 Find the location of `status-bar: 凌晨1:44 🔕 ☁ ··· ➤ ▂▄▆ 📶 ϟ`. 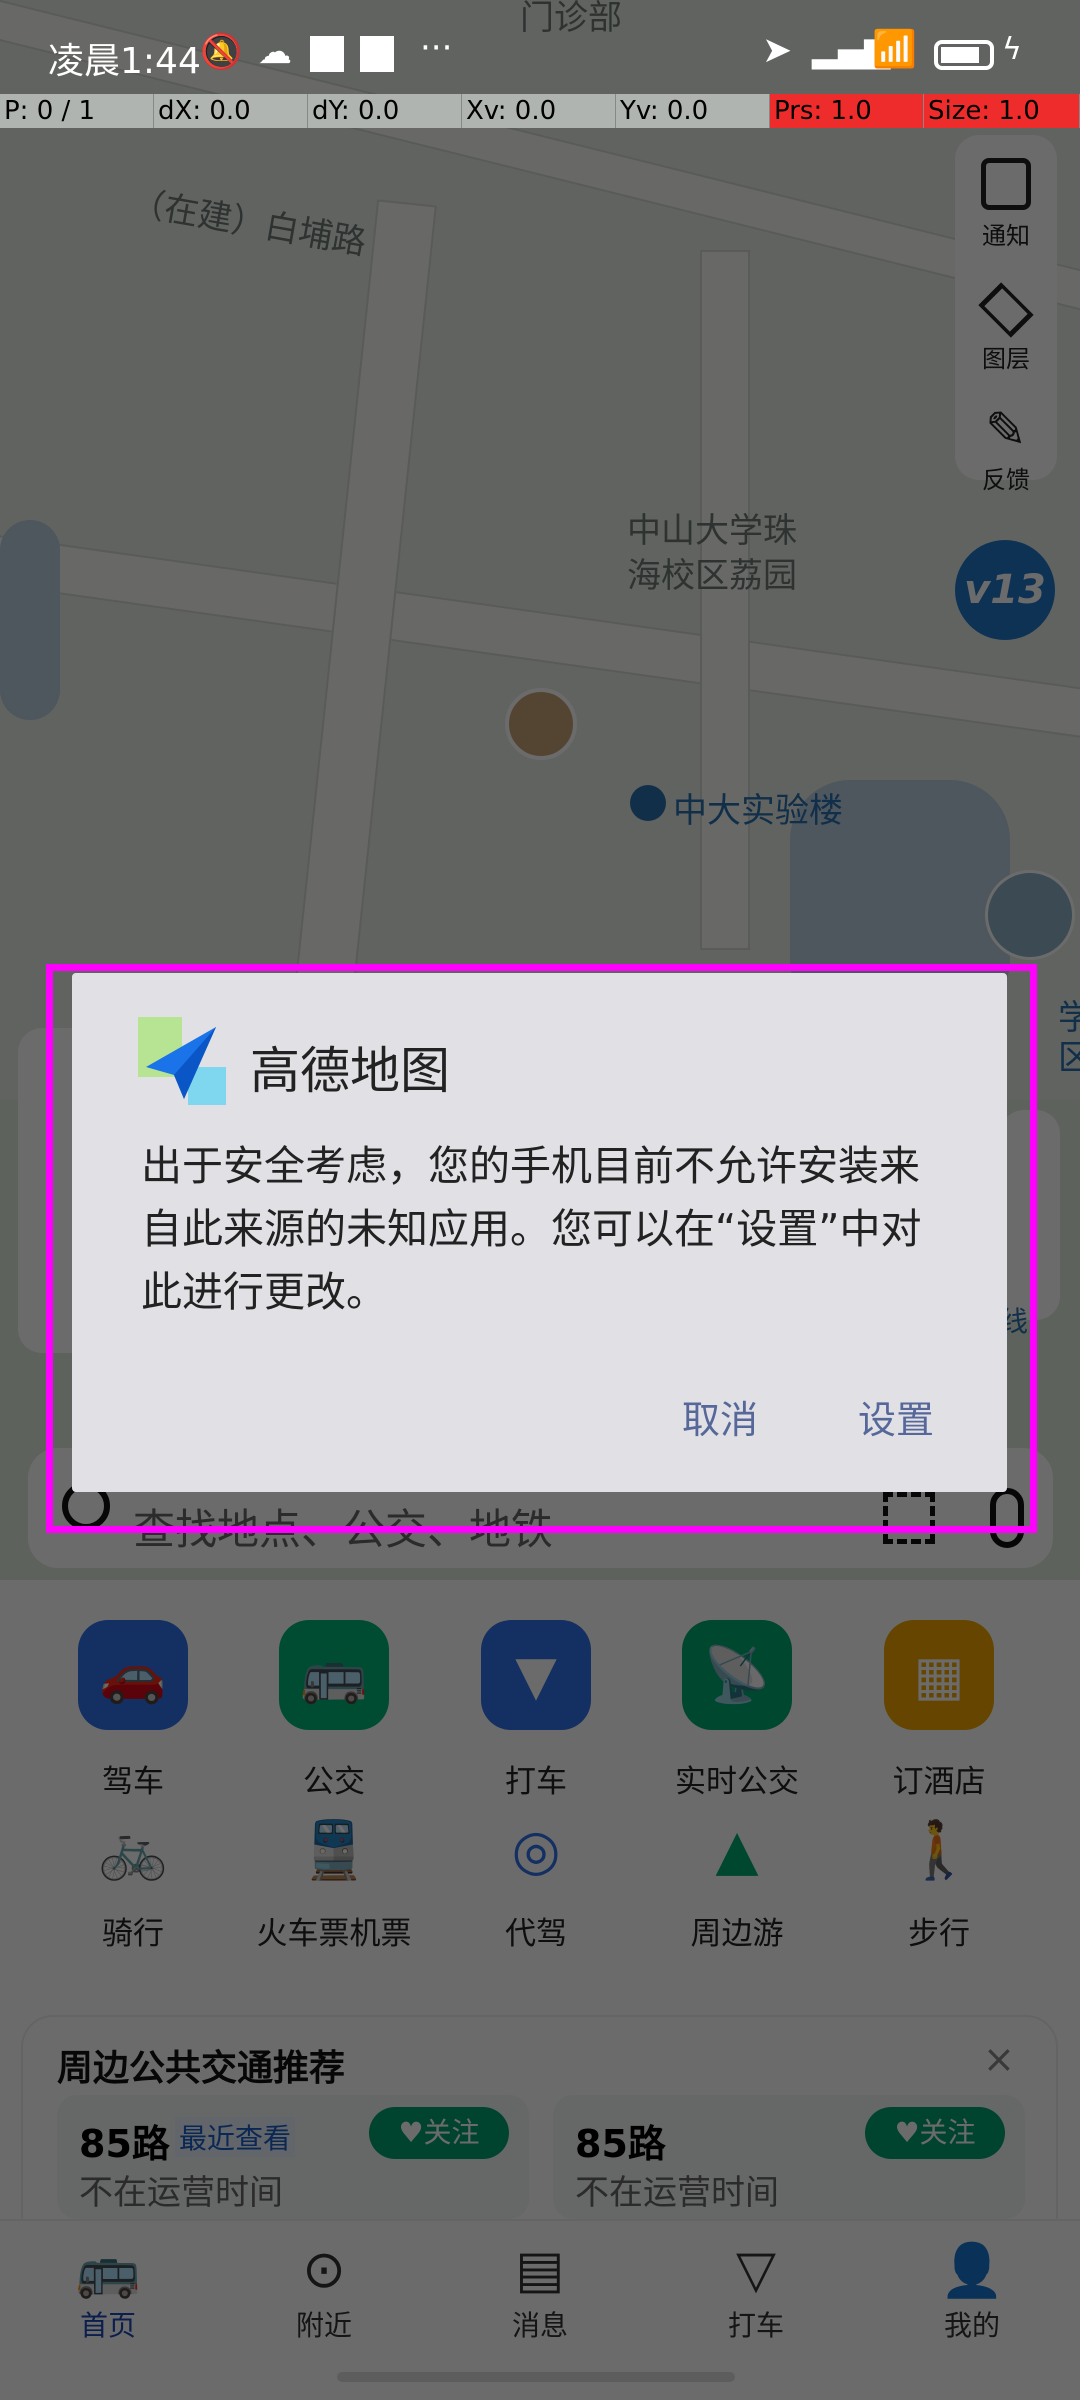

status-bar: 凌晨1:44 🔕 ☁ ··· ➤ ▂▄▆ 📶 ϟ is located at coordinates (540, 60).